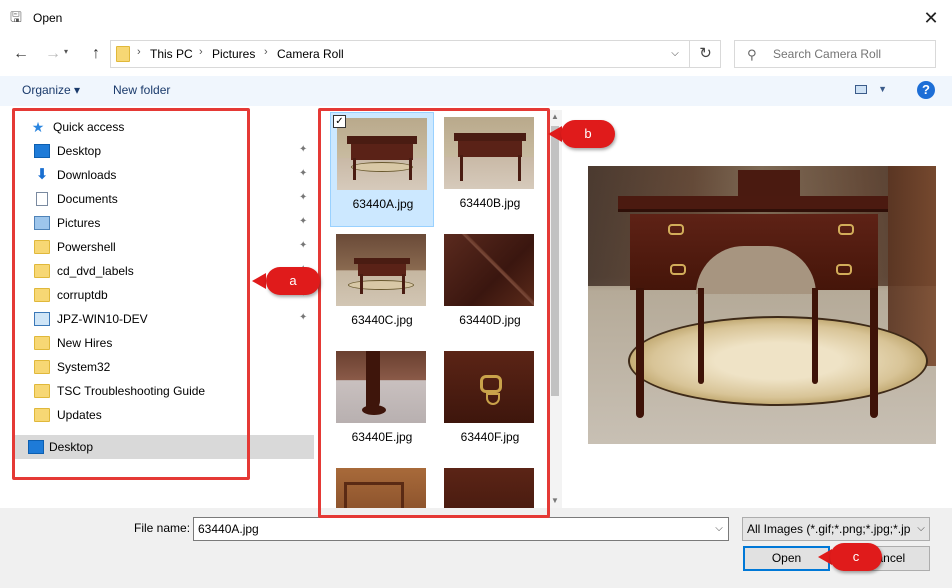 This screenshot has height=588, width=952. Describe the element at coordinates (588, 134) in the screenshot. I see `annotation-callout-b: b` at that location.